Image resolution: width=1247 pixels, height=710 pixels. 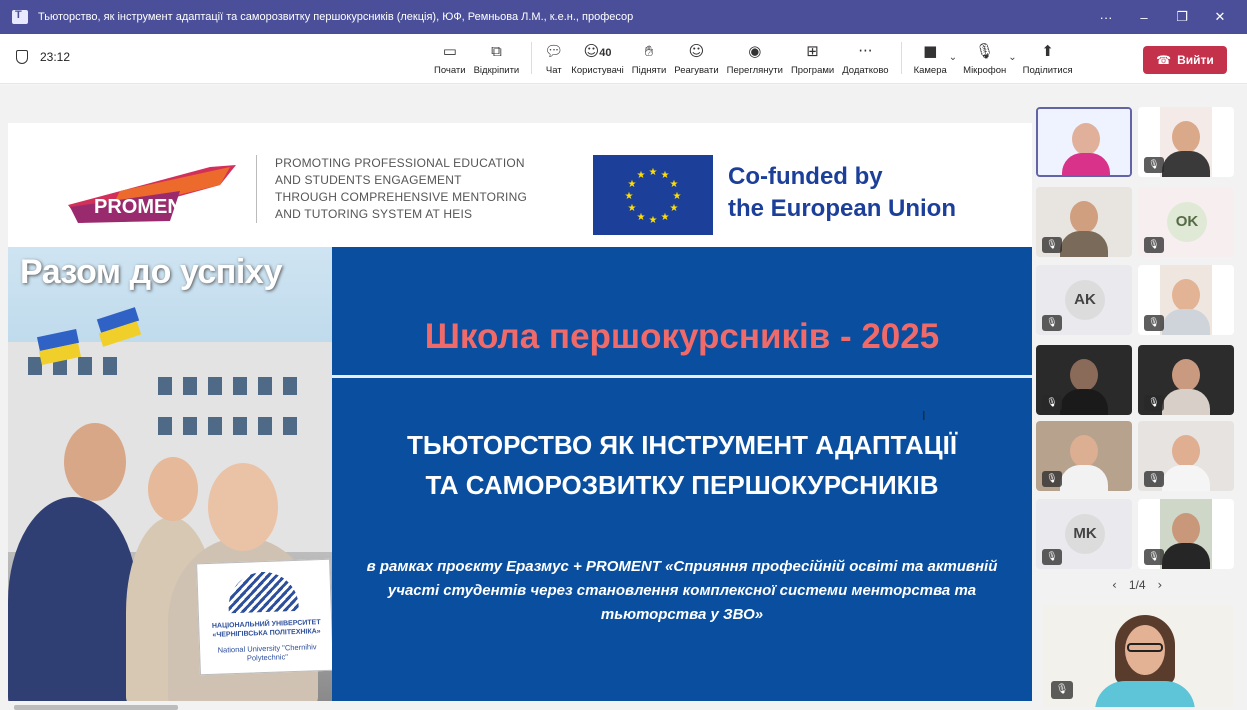 What do you see at coordinates (597, 58) in the screenshot?
I see `people-button: ☺︎40 Користувачі` at bounding box center [597, 58].